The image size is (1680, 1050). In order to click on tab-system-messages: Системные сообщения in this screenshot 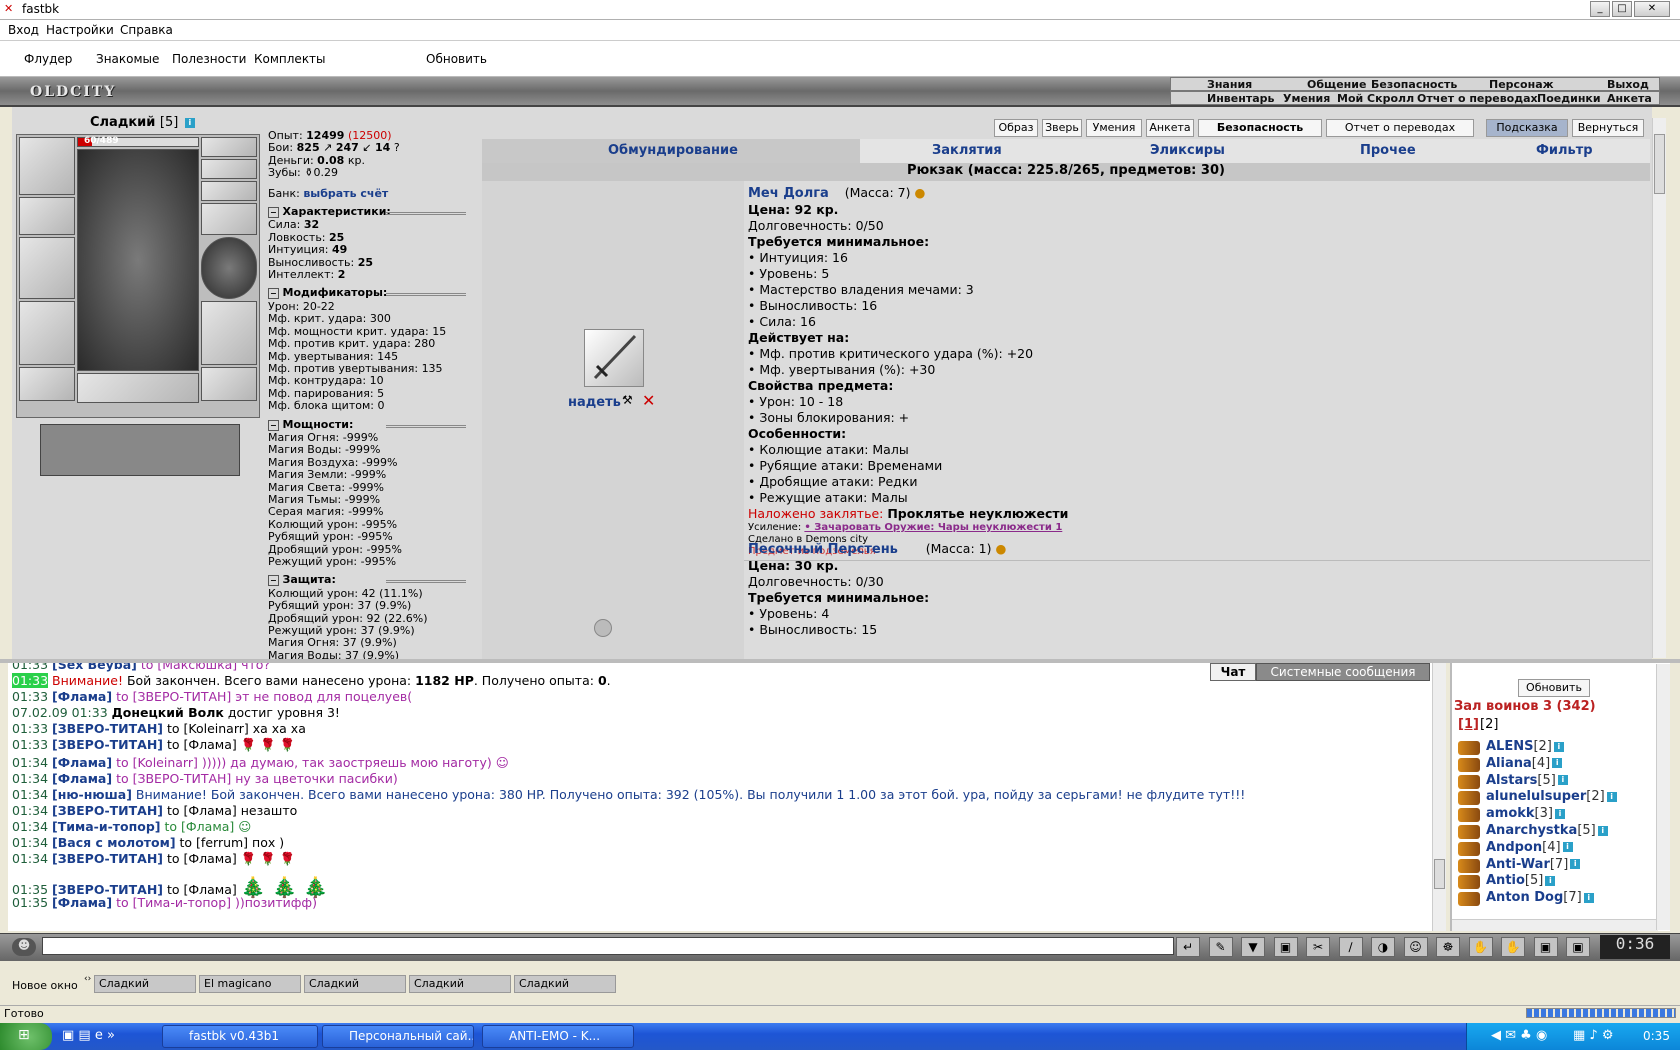, I will do `click(1343, 672)`.